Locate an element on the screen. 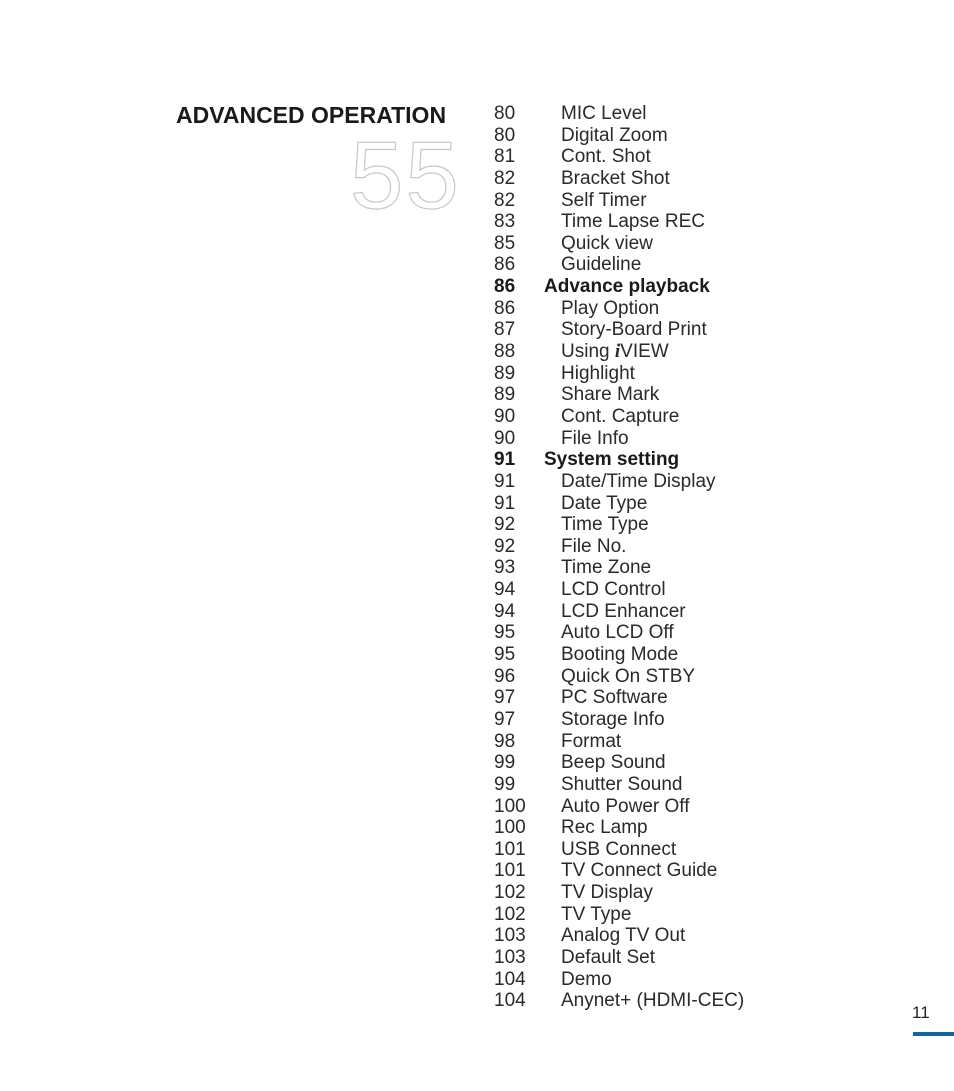 This screenshot has width=954, height=1091. toc-entry: 82 Bracket Shot is located at coordinates (619, 179).